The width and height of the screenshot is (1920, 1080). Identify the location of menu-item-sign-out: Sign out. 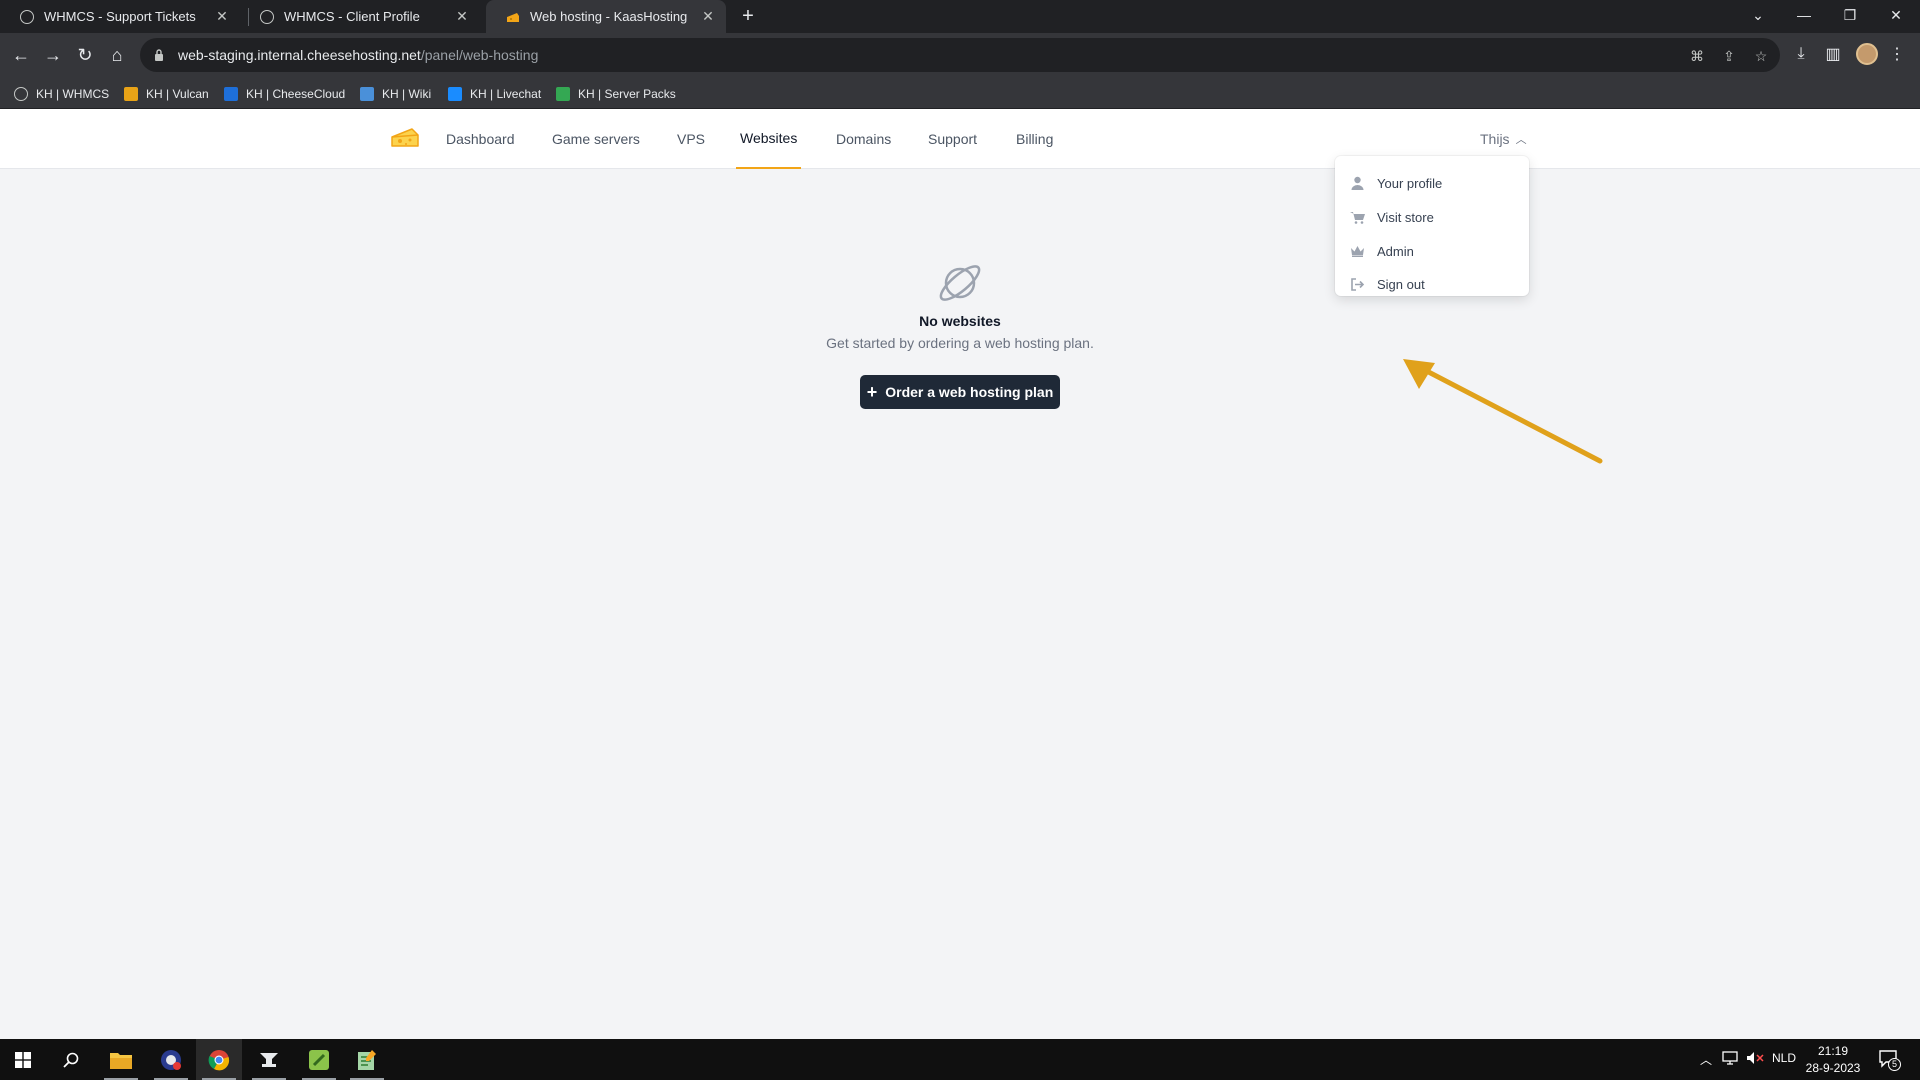
(1387, 284).